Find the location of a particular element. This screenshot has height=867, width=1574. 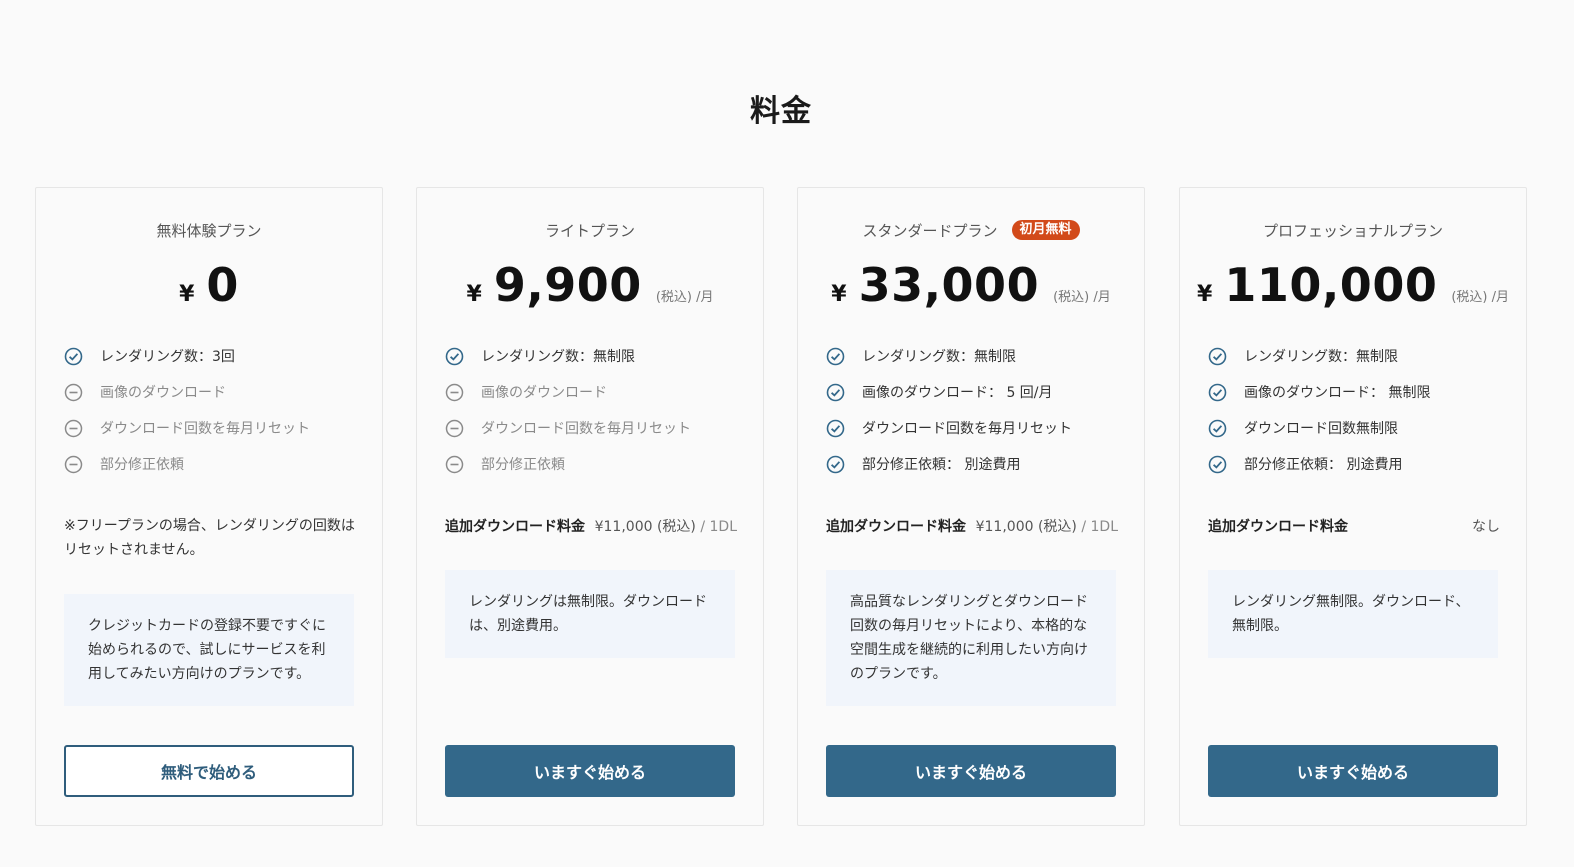

page-title: 料金 is located at coordinates (781, 111).